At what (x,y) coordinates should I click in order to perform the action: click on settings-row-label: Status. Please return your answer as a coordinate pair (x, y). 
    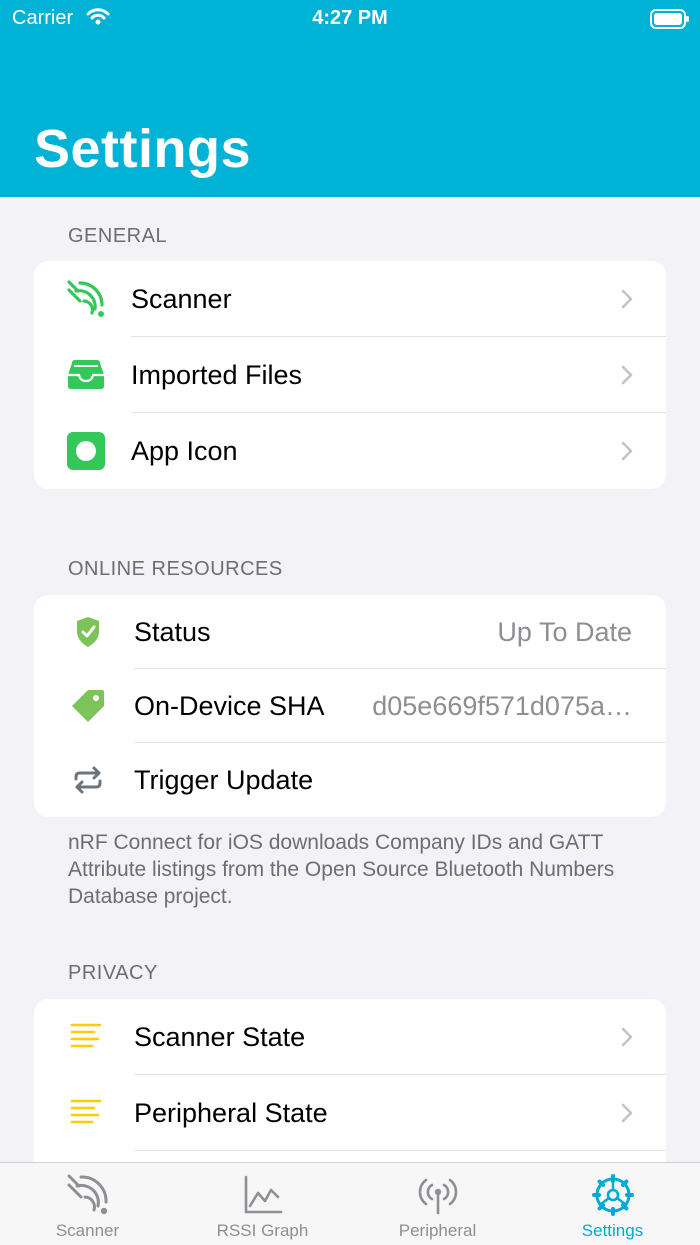
    Looking at the image, I should click on (172, 632).